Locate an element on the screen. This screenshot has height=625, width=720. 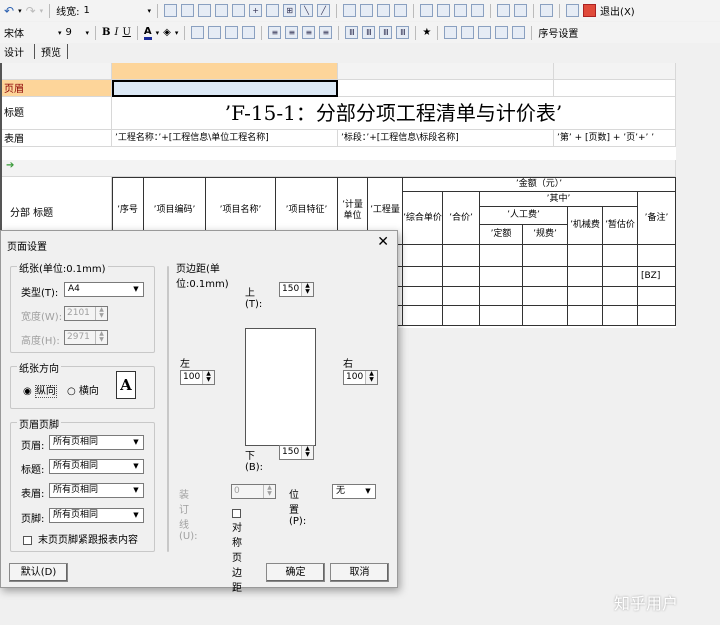
column-header: ’规费’ is located at coordinates (545, 235).